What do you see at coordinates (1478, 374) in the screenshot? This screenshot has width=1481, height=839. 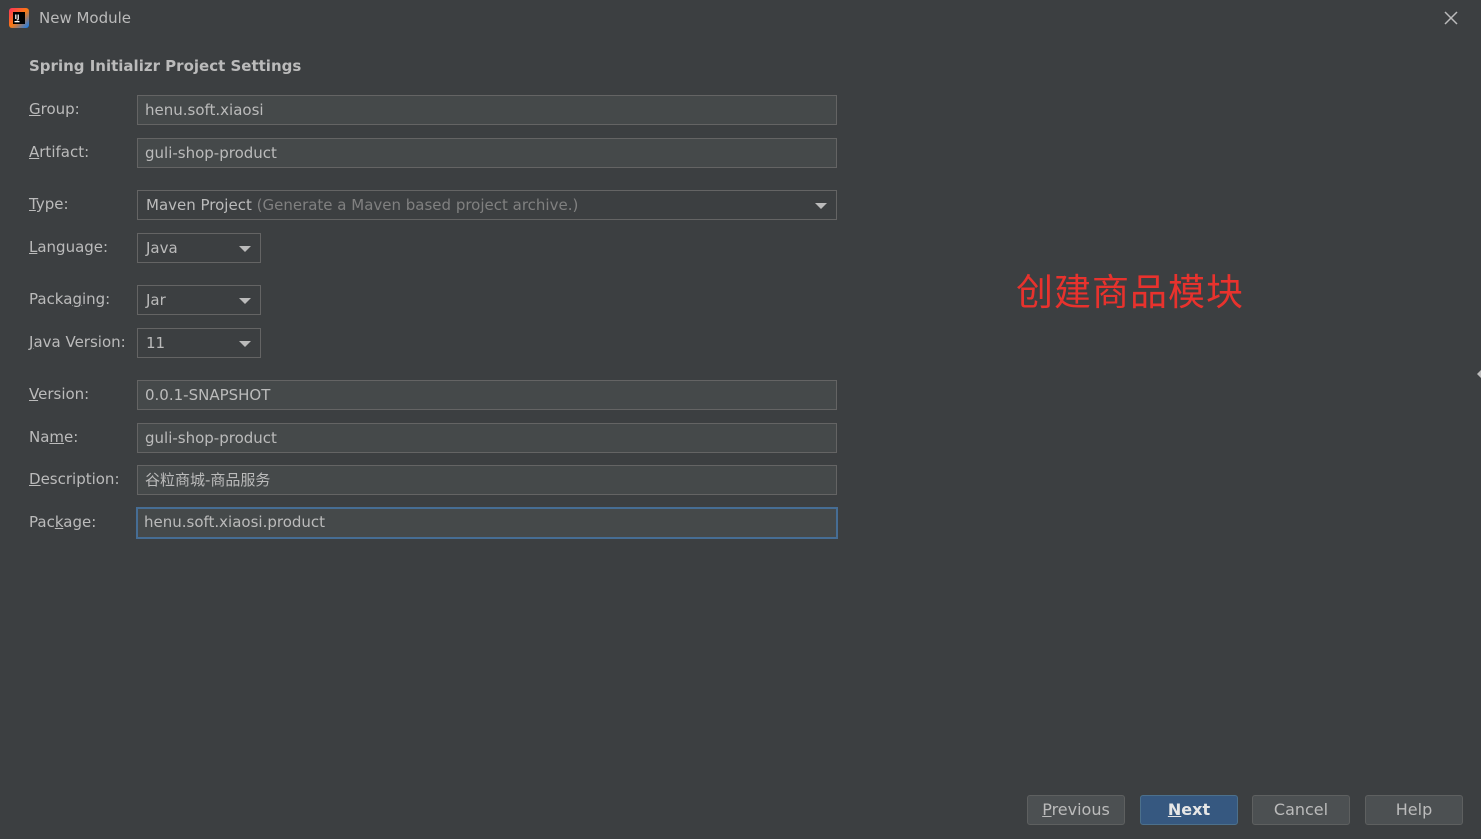 I see `resize-handle-icon` at bounding box center [1478, 374].